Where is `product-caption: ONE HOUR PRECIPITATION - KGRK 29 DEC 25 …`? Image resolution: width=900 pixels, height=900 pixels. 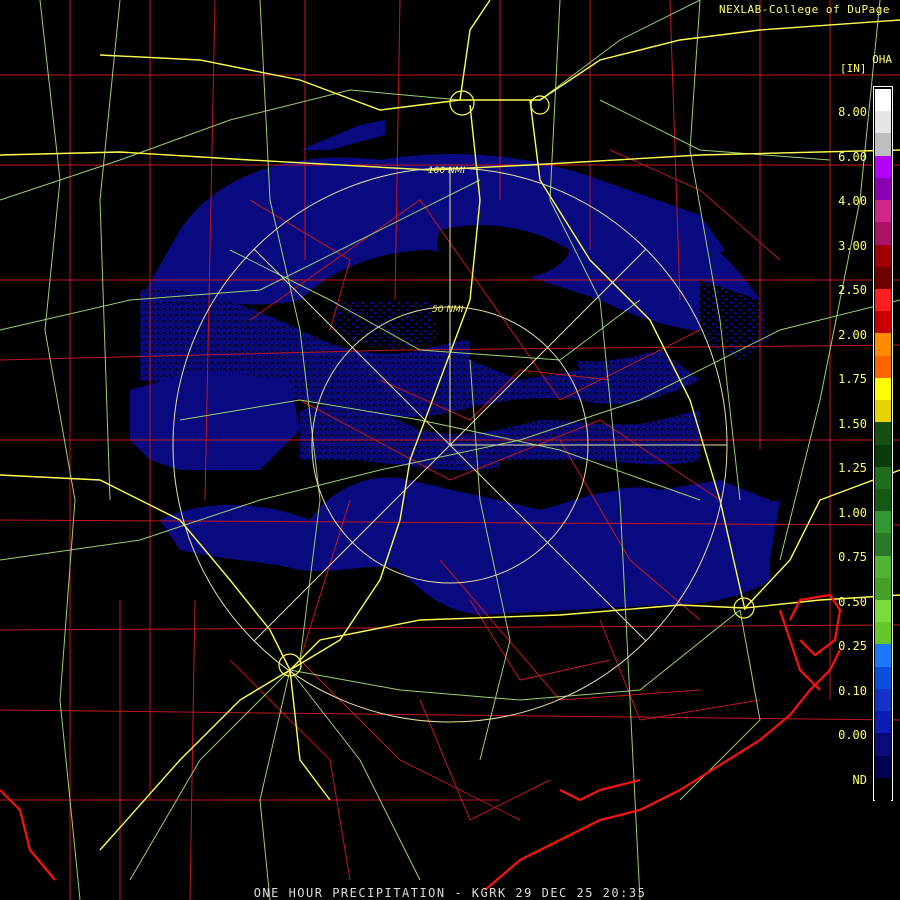 product-caption: ONE HOUR PRECIPITATION - KGRK 29 DEC 25 … is located at coordinates (450, 893).